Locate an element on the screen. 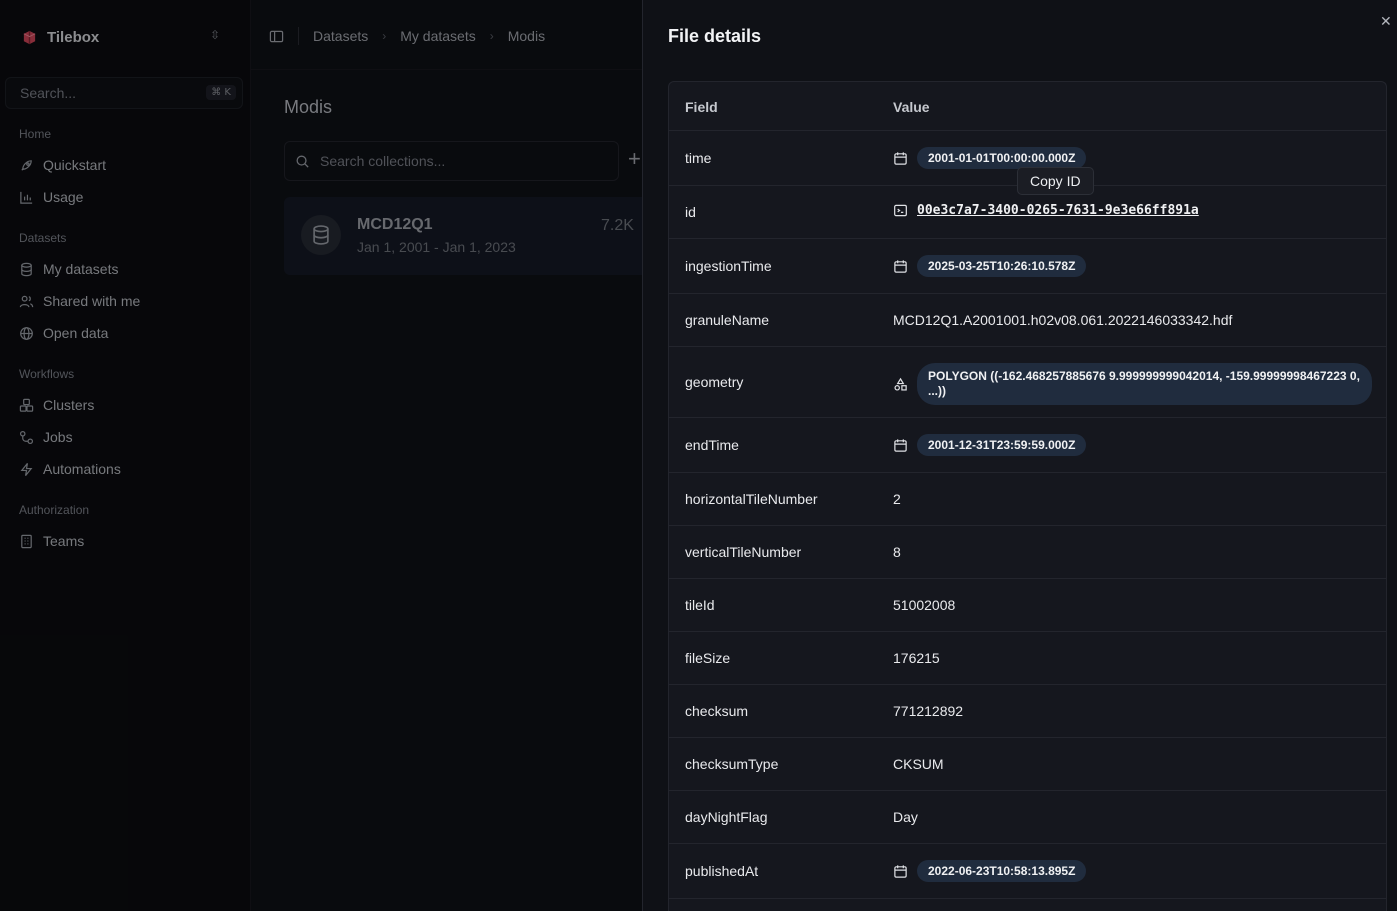  row-value: 2001-01-01T00:00:00.000Z is located at coordinates (990, 158).